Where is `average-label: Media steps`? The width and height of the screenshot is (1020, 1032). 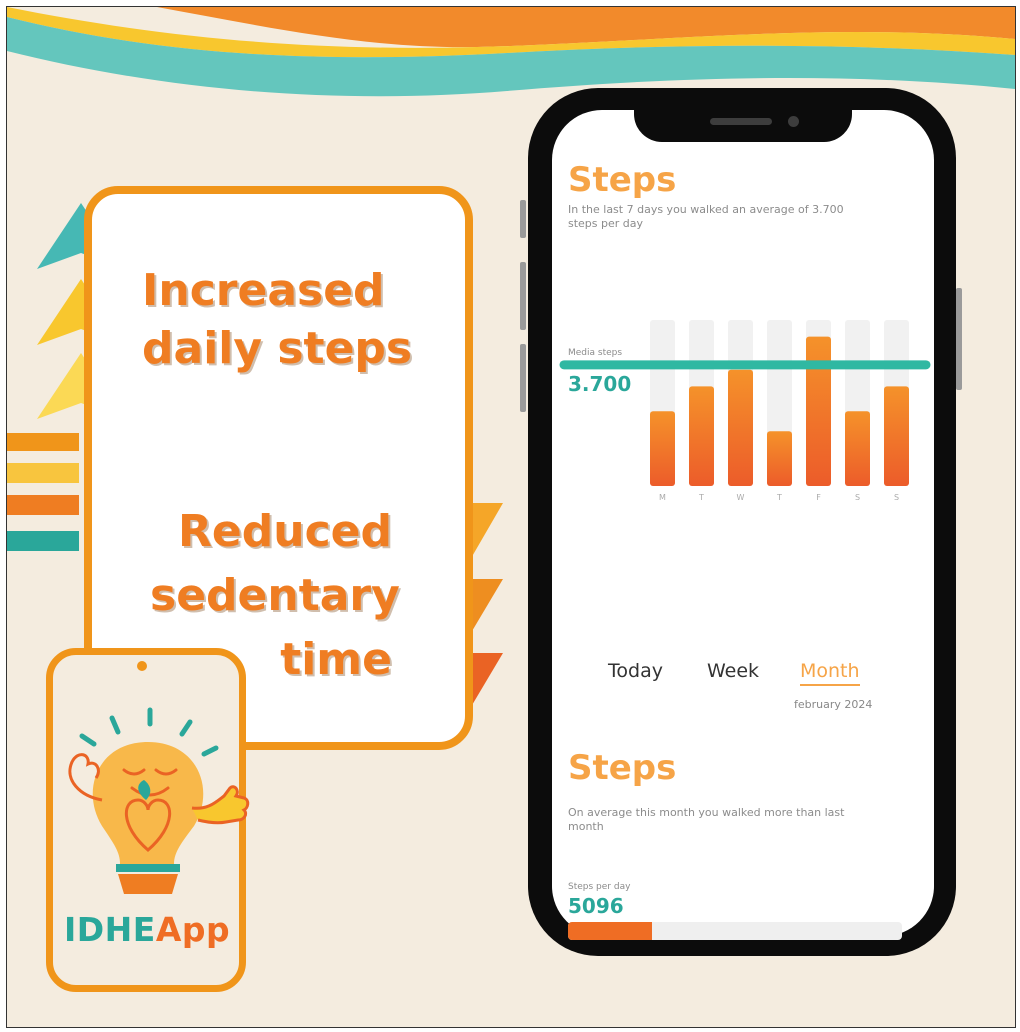 average-label: Media steps is located at coordinates (595, 353).